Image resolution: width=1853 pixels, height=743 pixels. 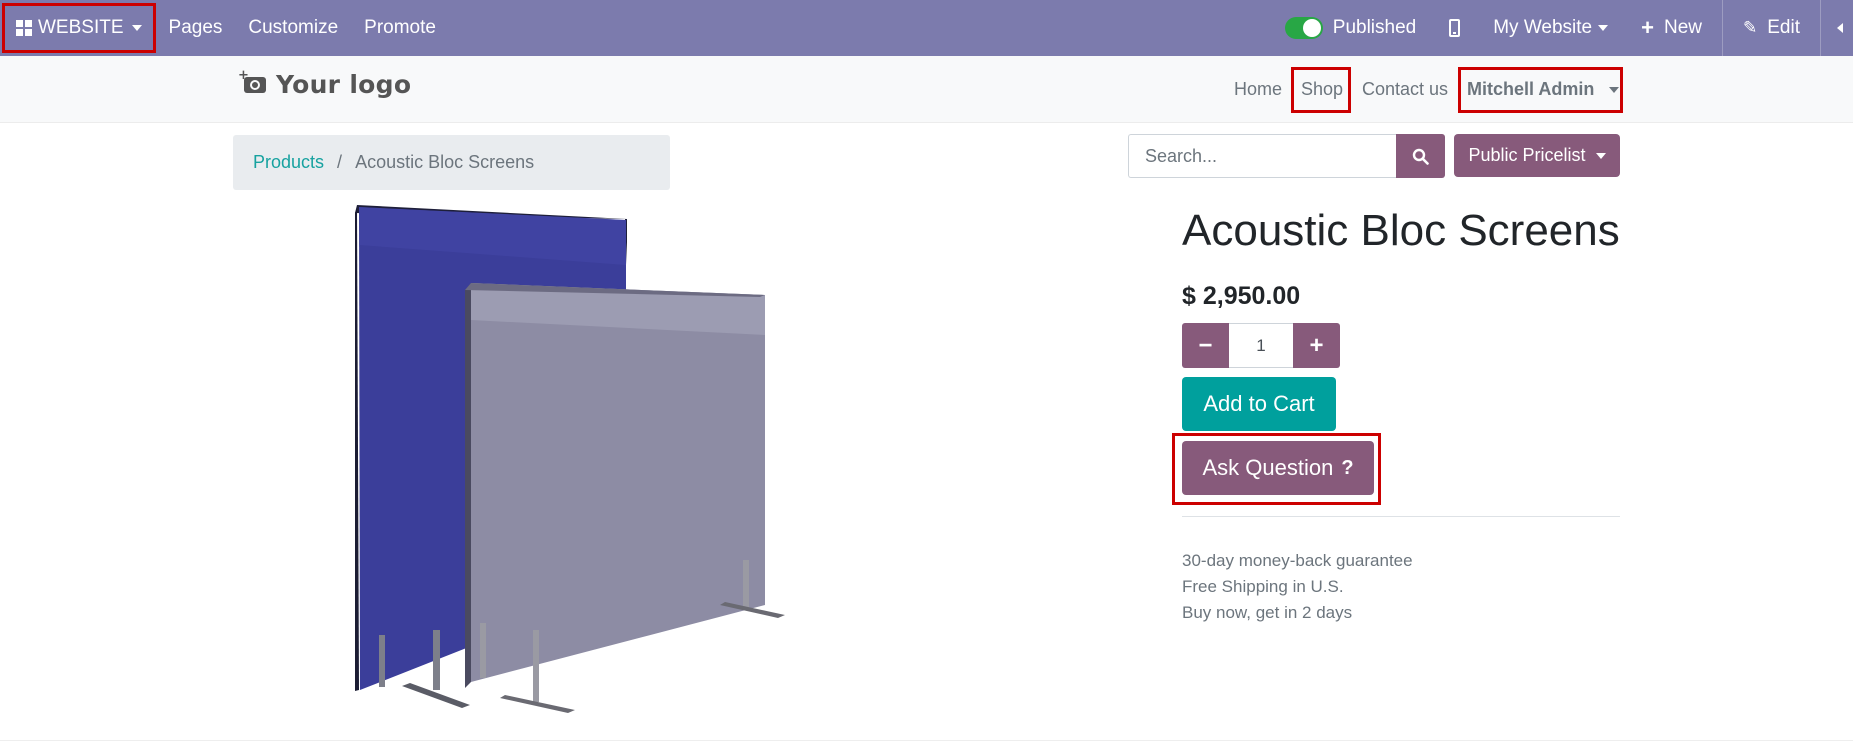 I want to click on nav-contact-us: Contact us, so click(x=1405, y=89).